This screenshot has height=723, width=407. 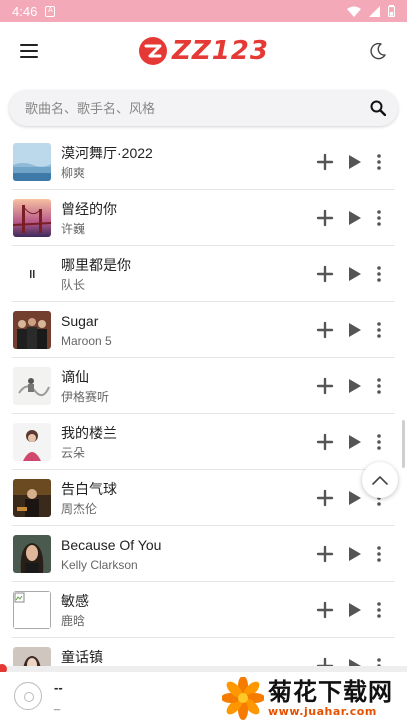 What do you see at coordinates (203, 442) in the screenshot?
I see `song-row: 我的楼兰 云朵` at bounding box center [203, 442].